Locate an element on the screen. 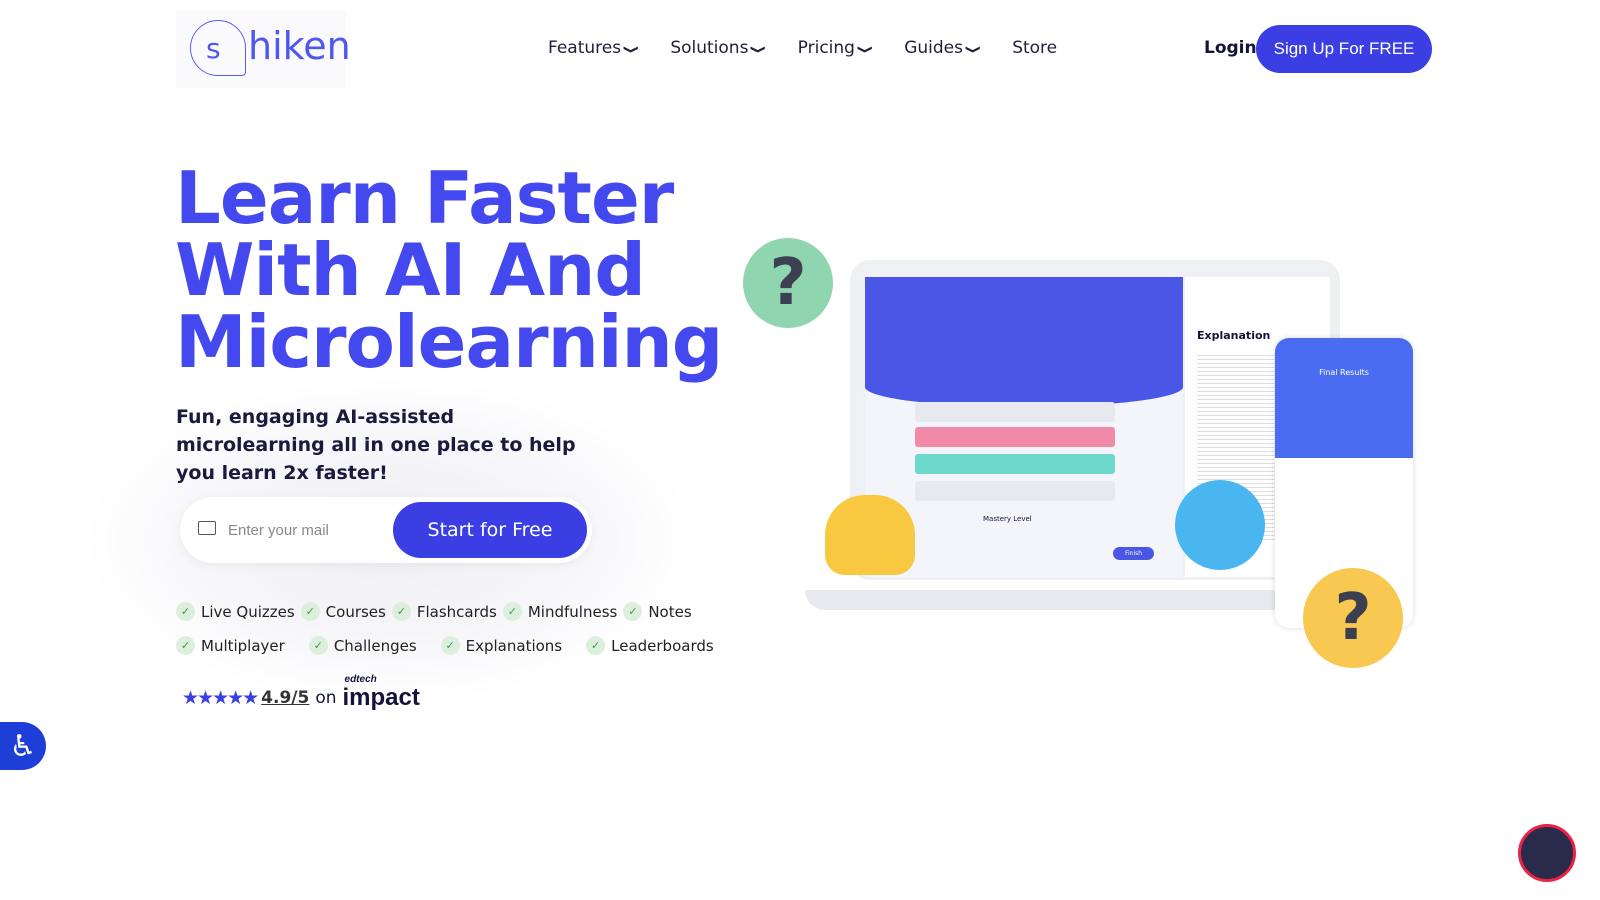  feature-item: ✓ Courses is located at coordinates (343, 611).